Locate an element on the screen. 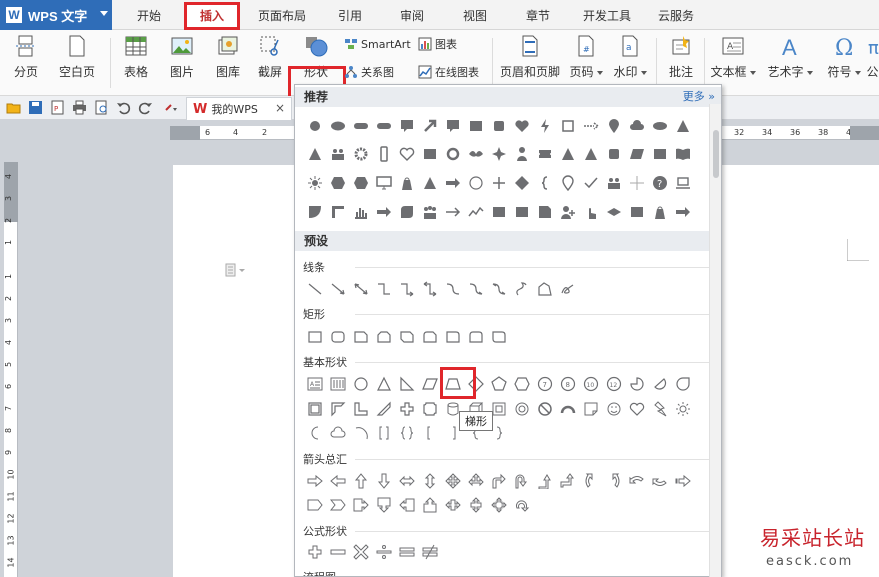 The image size is (879, 577). rrect1-shape-icon is located at coordinates (452, 337).